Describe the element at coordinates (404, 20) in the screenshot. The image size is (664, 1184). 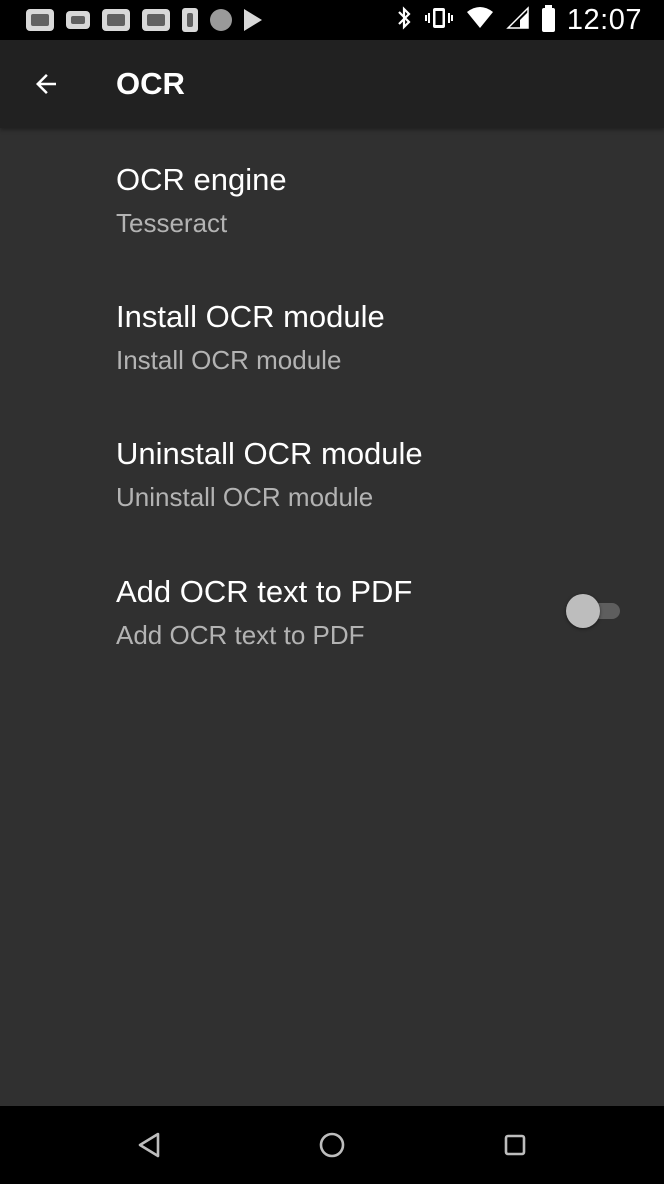
I see `bluetooth-icon` at that location.